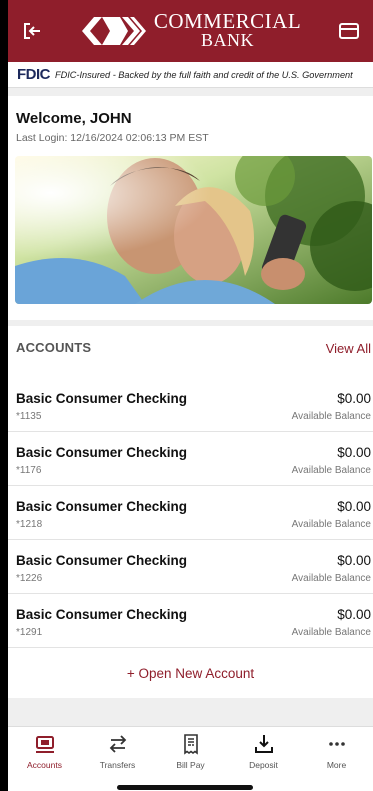 This screenshot has height=791, width=373. What do you see at coordinates (185, 787) in the screenshot?
I see `home-indicator` at bounding box center [185, 787].